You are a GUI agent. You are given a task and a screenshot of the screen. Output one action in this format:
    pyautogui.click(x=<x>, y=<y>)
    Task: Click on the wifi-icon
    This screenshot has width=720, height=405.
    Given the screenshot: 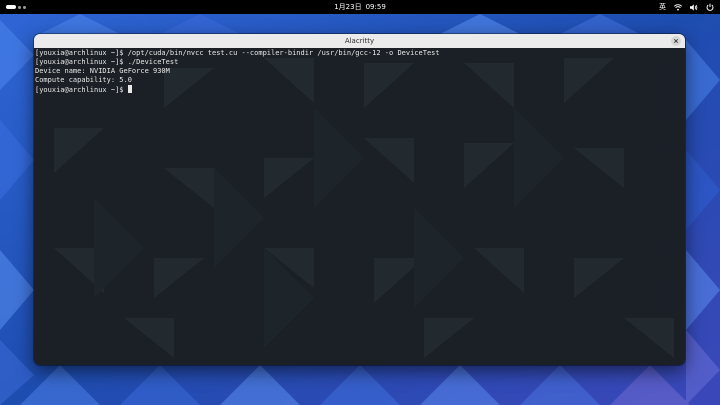 What is the action you would take?
    pyautogui.click(x=678, y=7)
    